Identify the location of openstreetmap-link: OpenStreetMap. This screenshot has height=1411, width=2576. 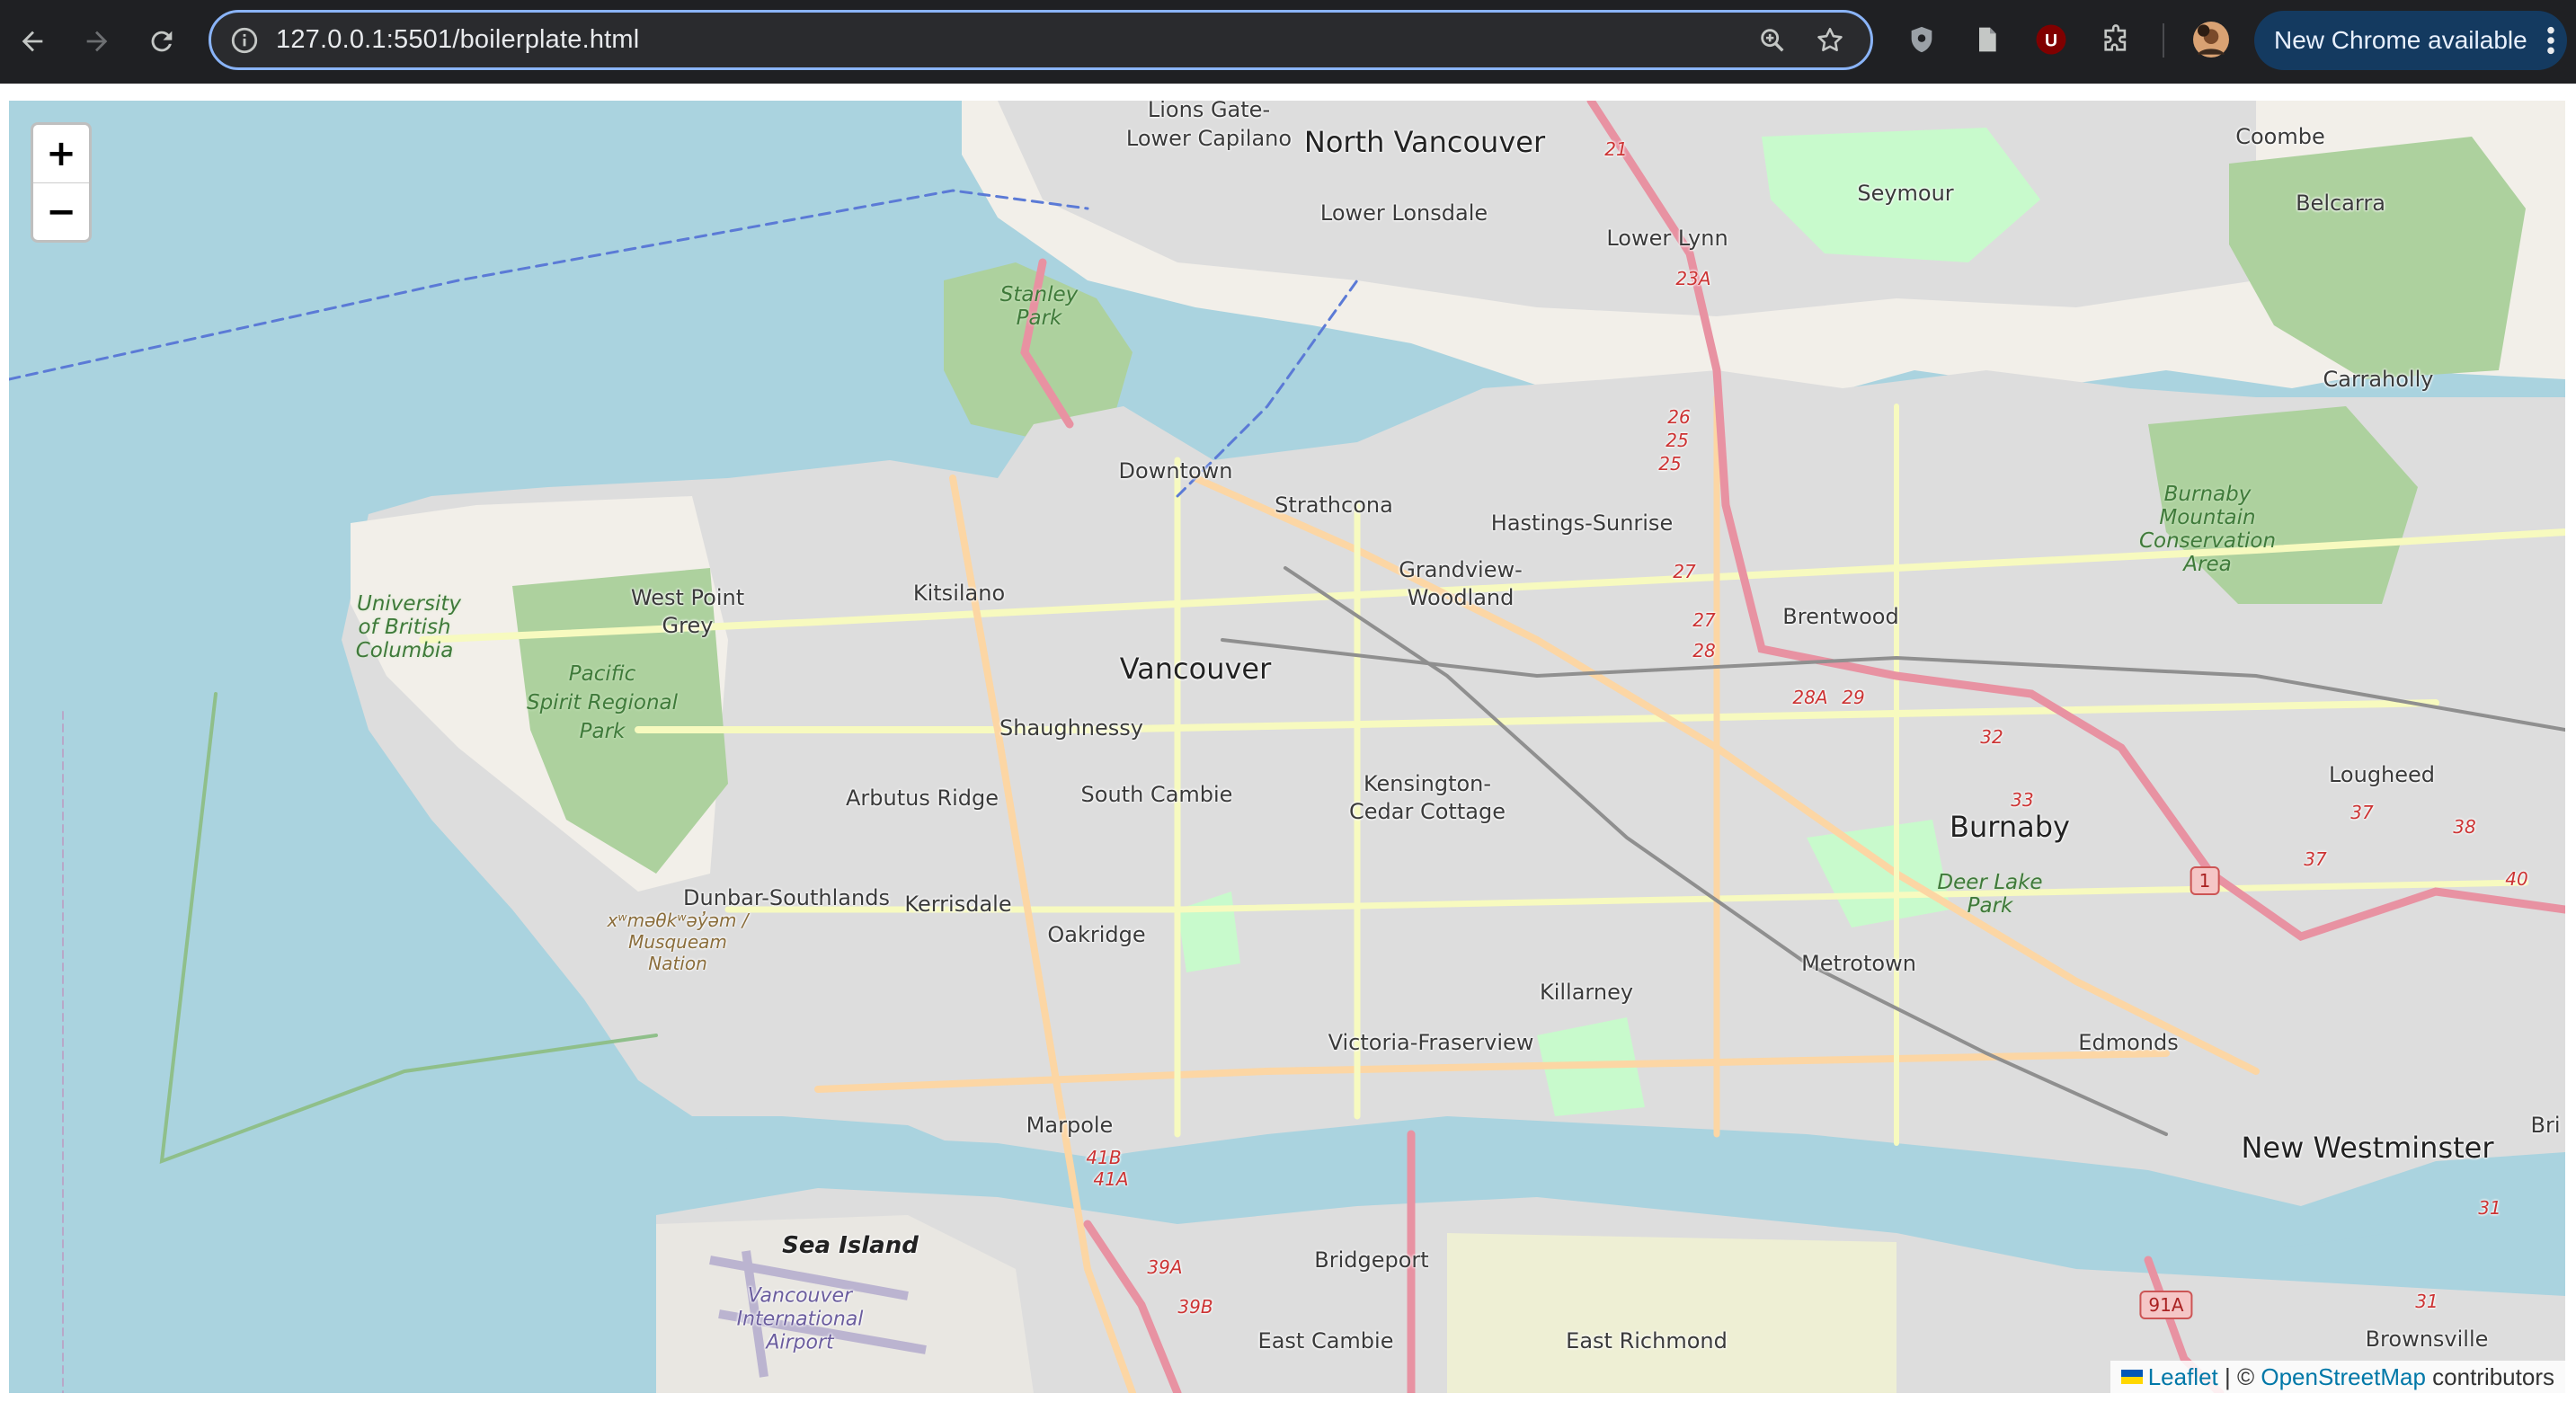
(2343, 1377).